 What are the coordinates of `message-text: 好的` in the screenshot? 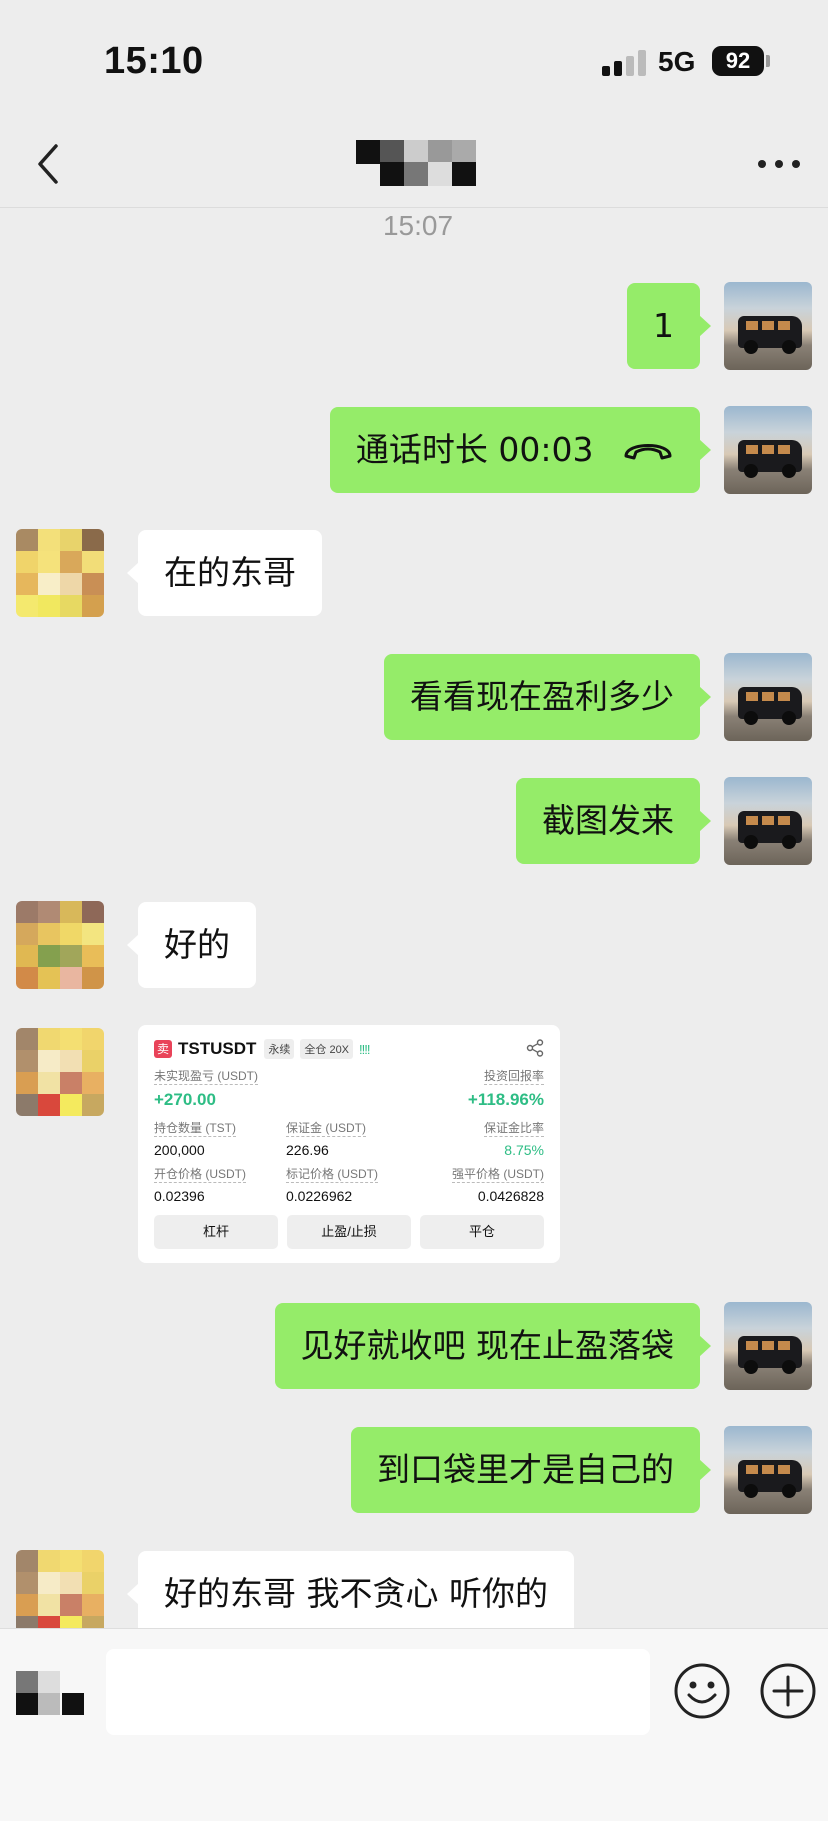 It's located at (197, 944).